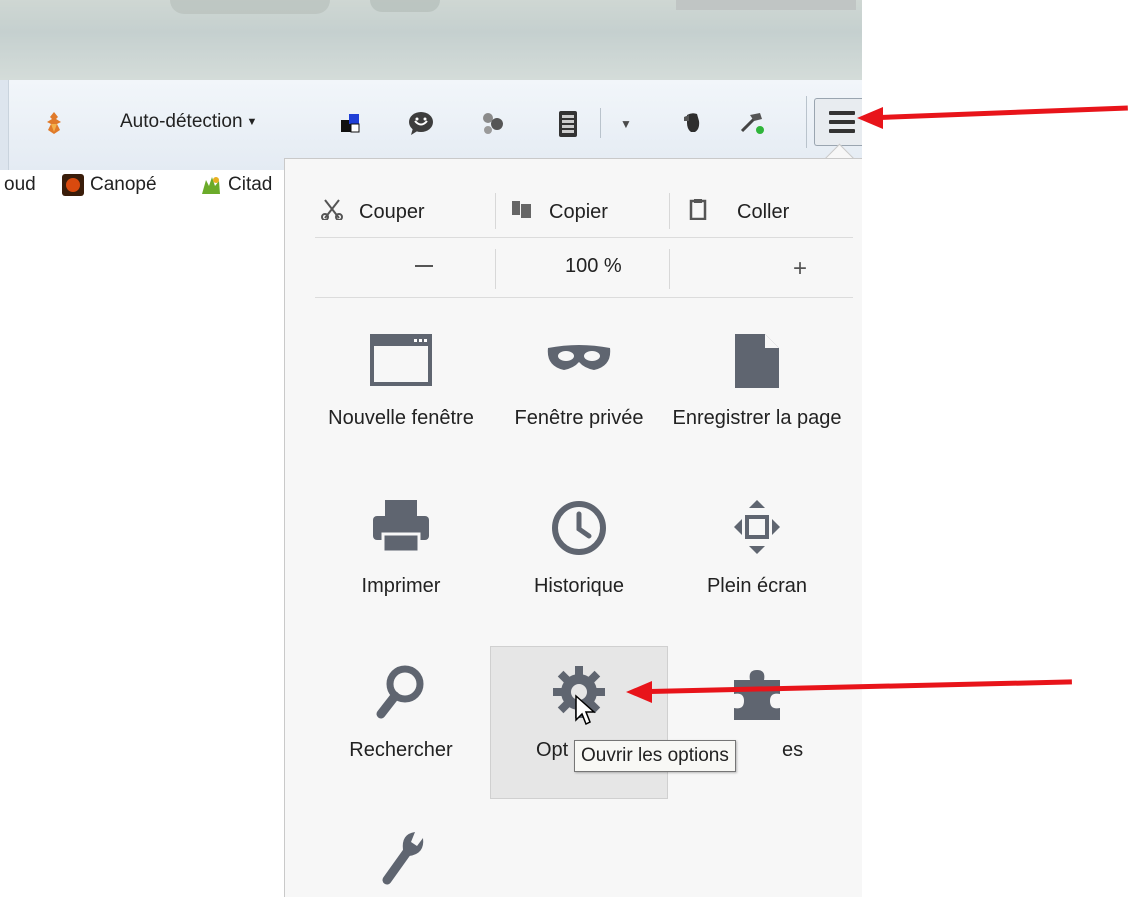 The width and height of the screenshot is (1128, 897). What do you see at coordinates (757, 698) in the screenshot?
I see `puzzle-icon` at bounding box center [757, 698].